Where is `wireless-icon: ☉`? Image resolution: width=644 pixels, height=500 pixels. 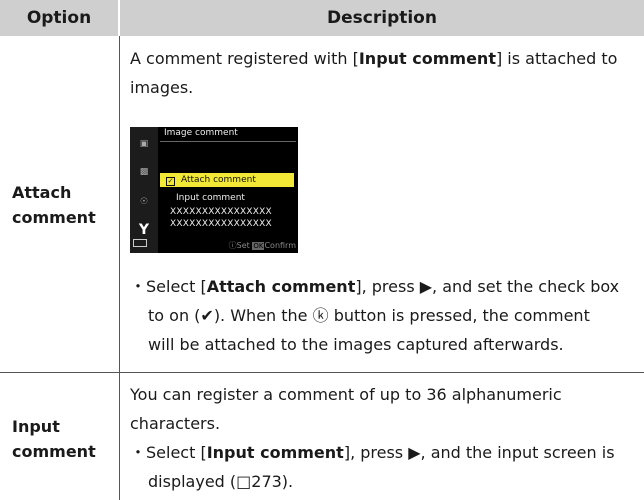
wireless-icon: ☉ is located at coordinates (144, 202).